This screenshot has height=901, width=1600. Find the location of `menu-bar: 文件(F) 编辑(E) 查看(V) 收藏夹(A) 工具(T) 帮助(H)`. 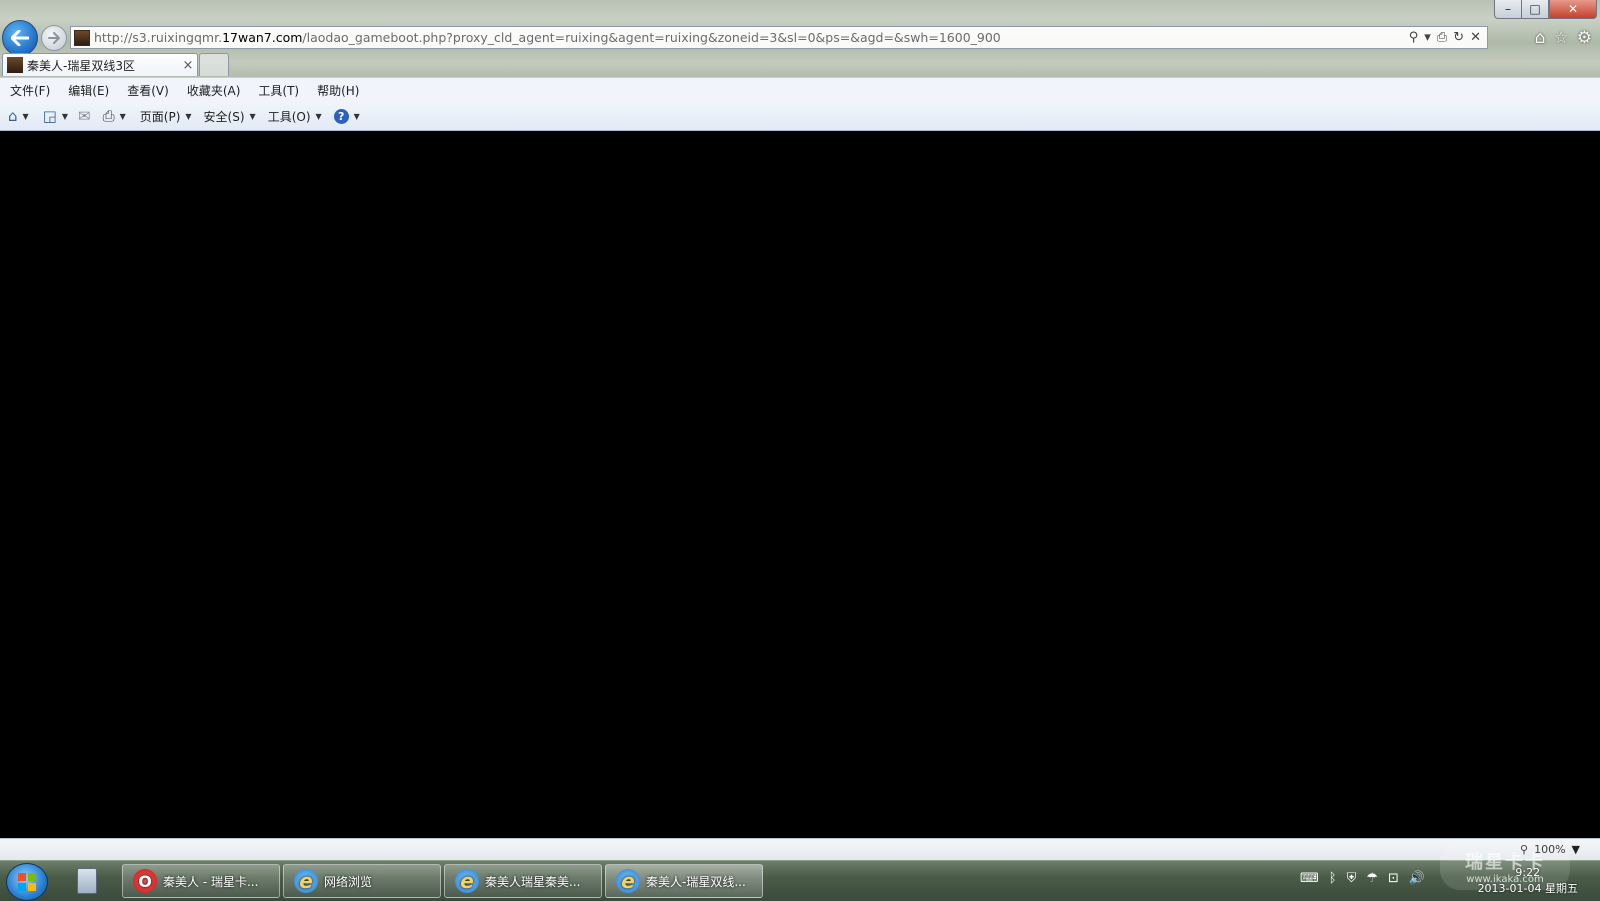

menu-bar: 文件(F) 编辑(E) 查看(V) 收藏夹(A) 工具(T) 帮助(H) is located at coordinates (800, 90).